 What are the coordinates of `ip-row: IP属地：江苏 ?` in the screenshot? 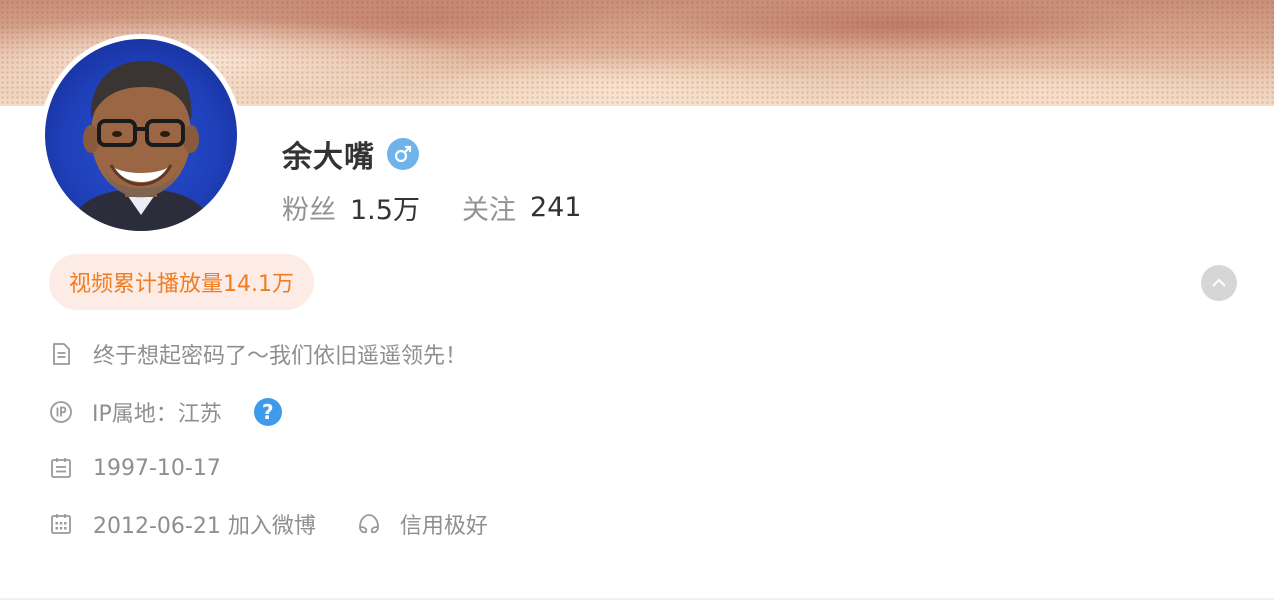 It's located at (165, 412).